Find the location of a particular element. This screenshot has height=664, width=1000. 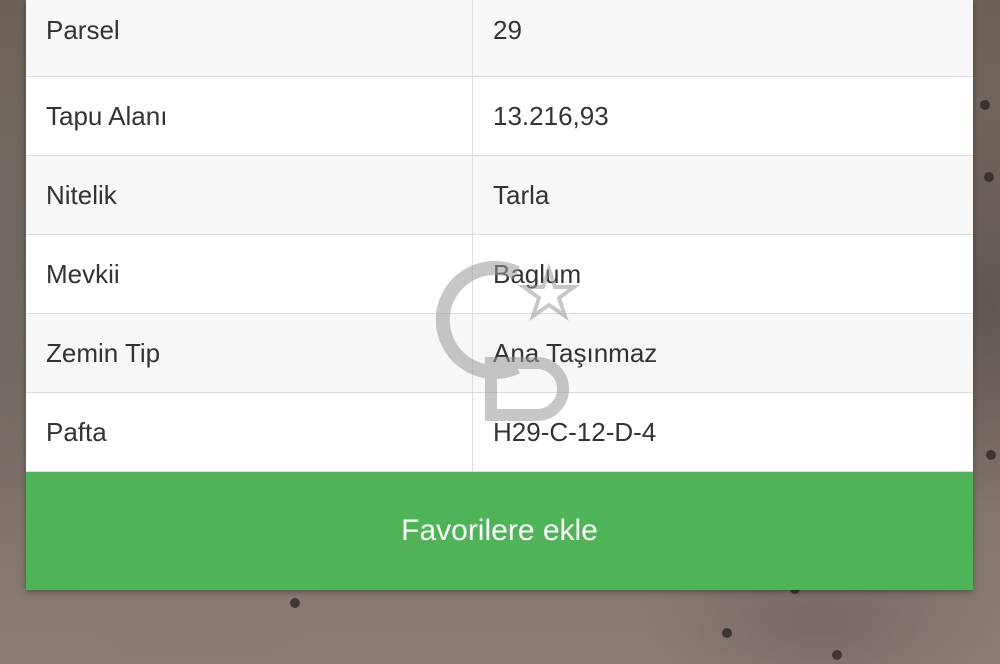

table-row: Parsel 29 is located at coordinates (499, 38).